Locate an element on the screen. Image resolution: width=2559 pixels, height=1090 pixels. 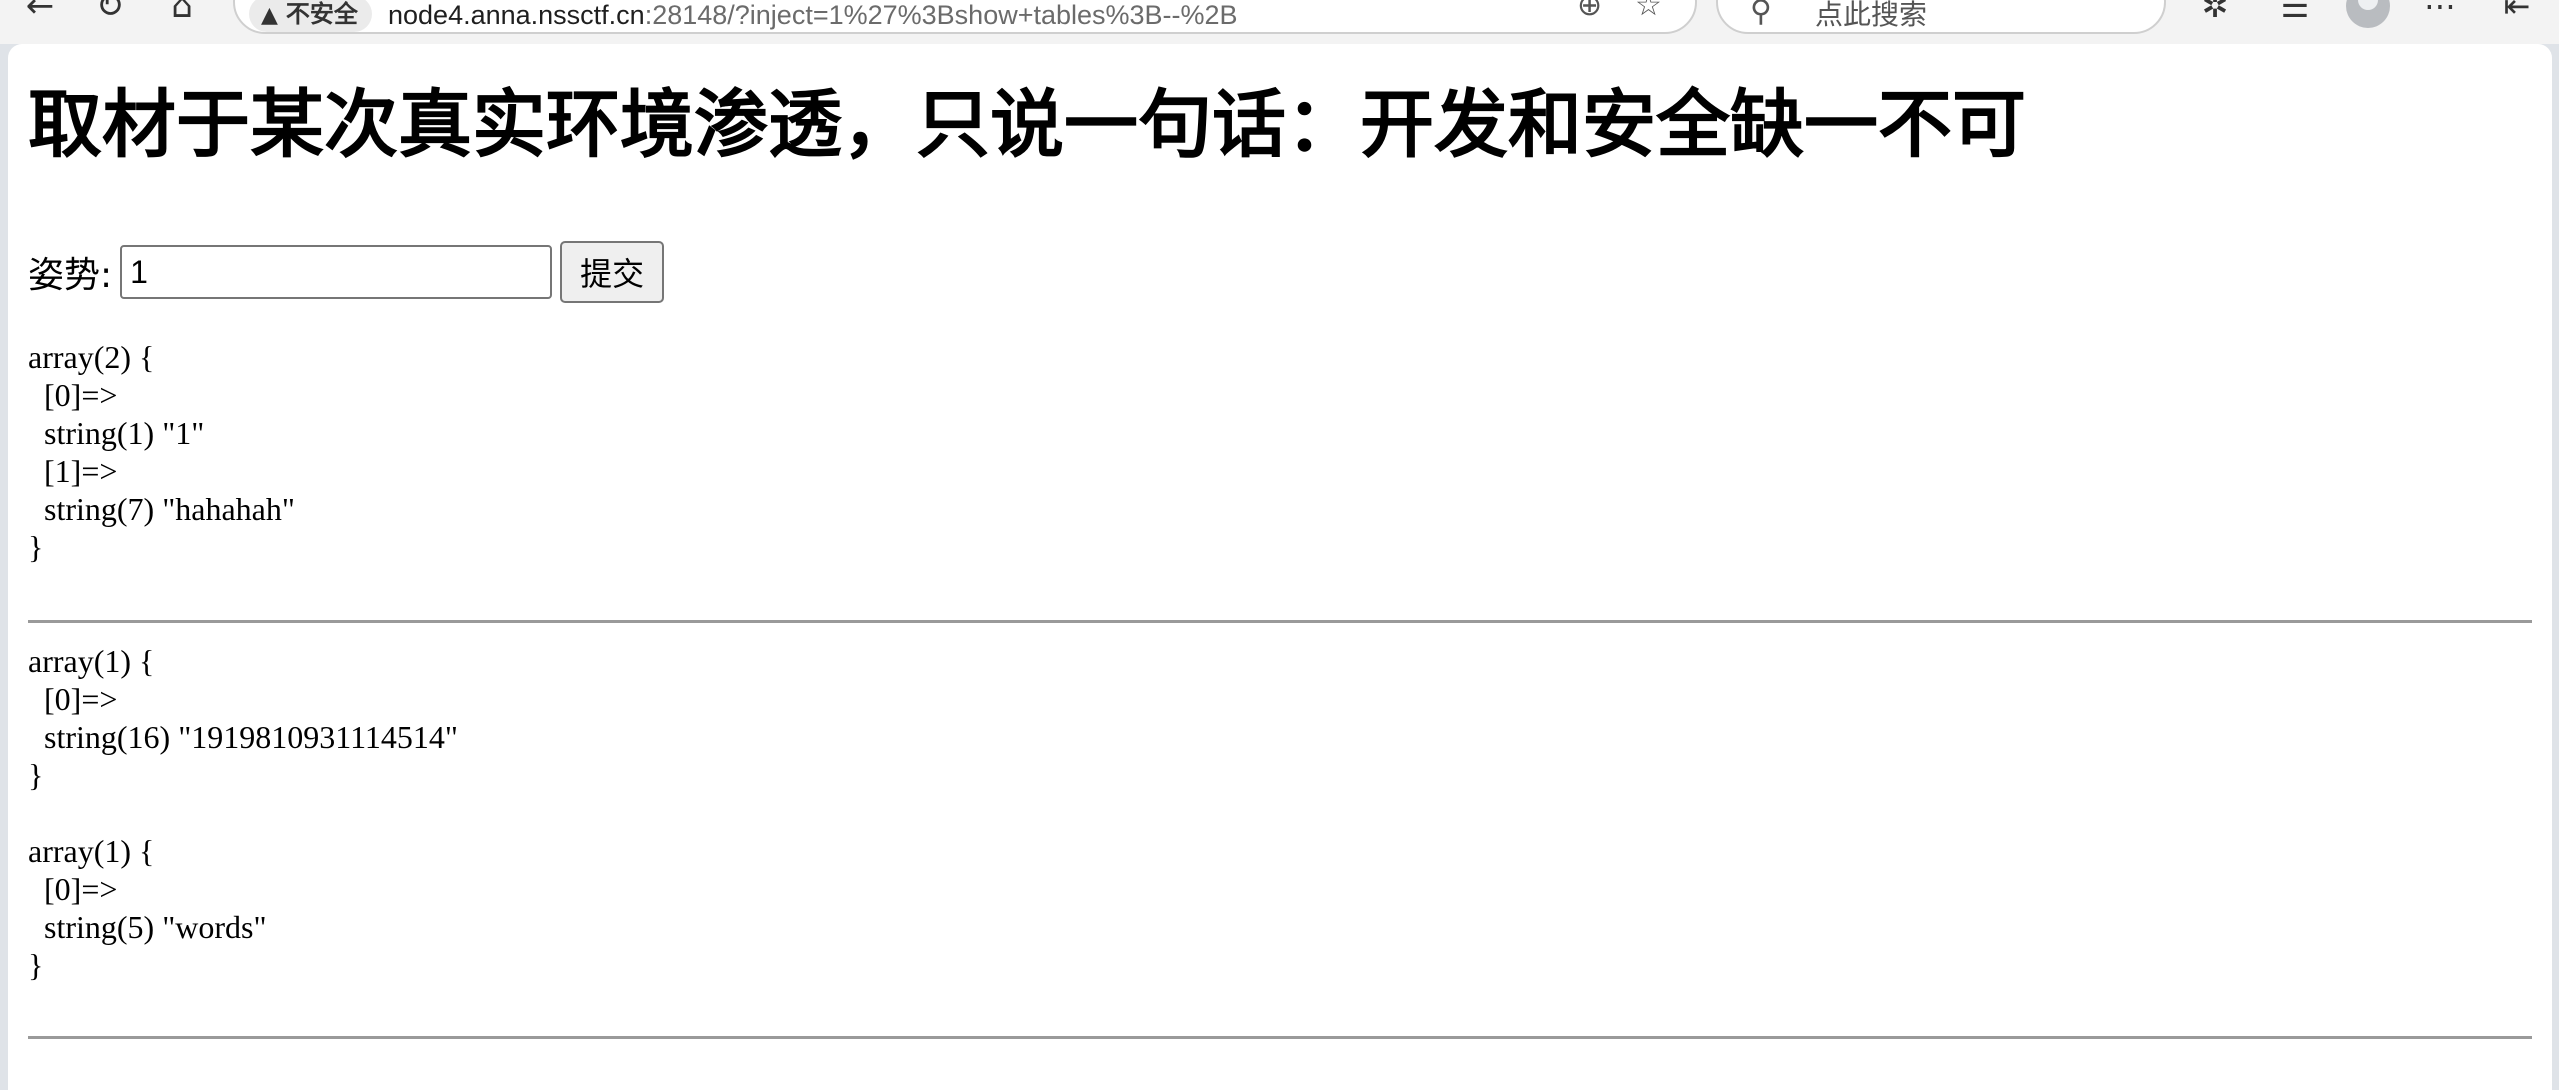
favorites-list-icon: ☰ is located at coordinates (2295, 13).